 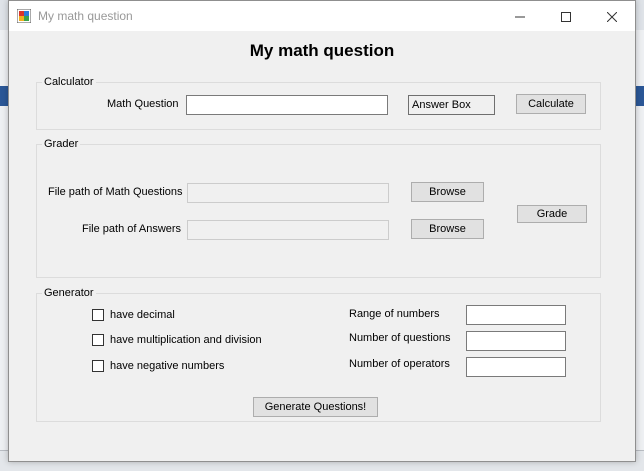 I want to click on minimize-icon, so click(x=520, y=17).